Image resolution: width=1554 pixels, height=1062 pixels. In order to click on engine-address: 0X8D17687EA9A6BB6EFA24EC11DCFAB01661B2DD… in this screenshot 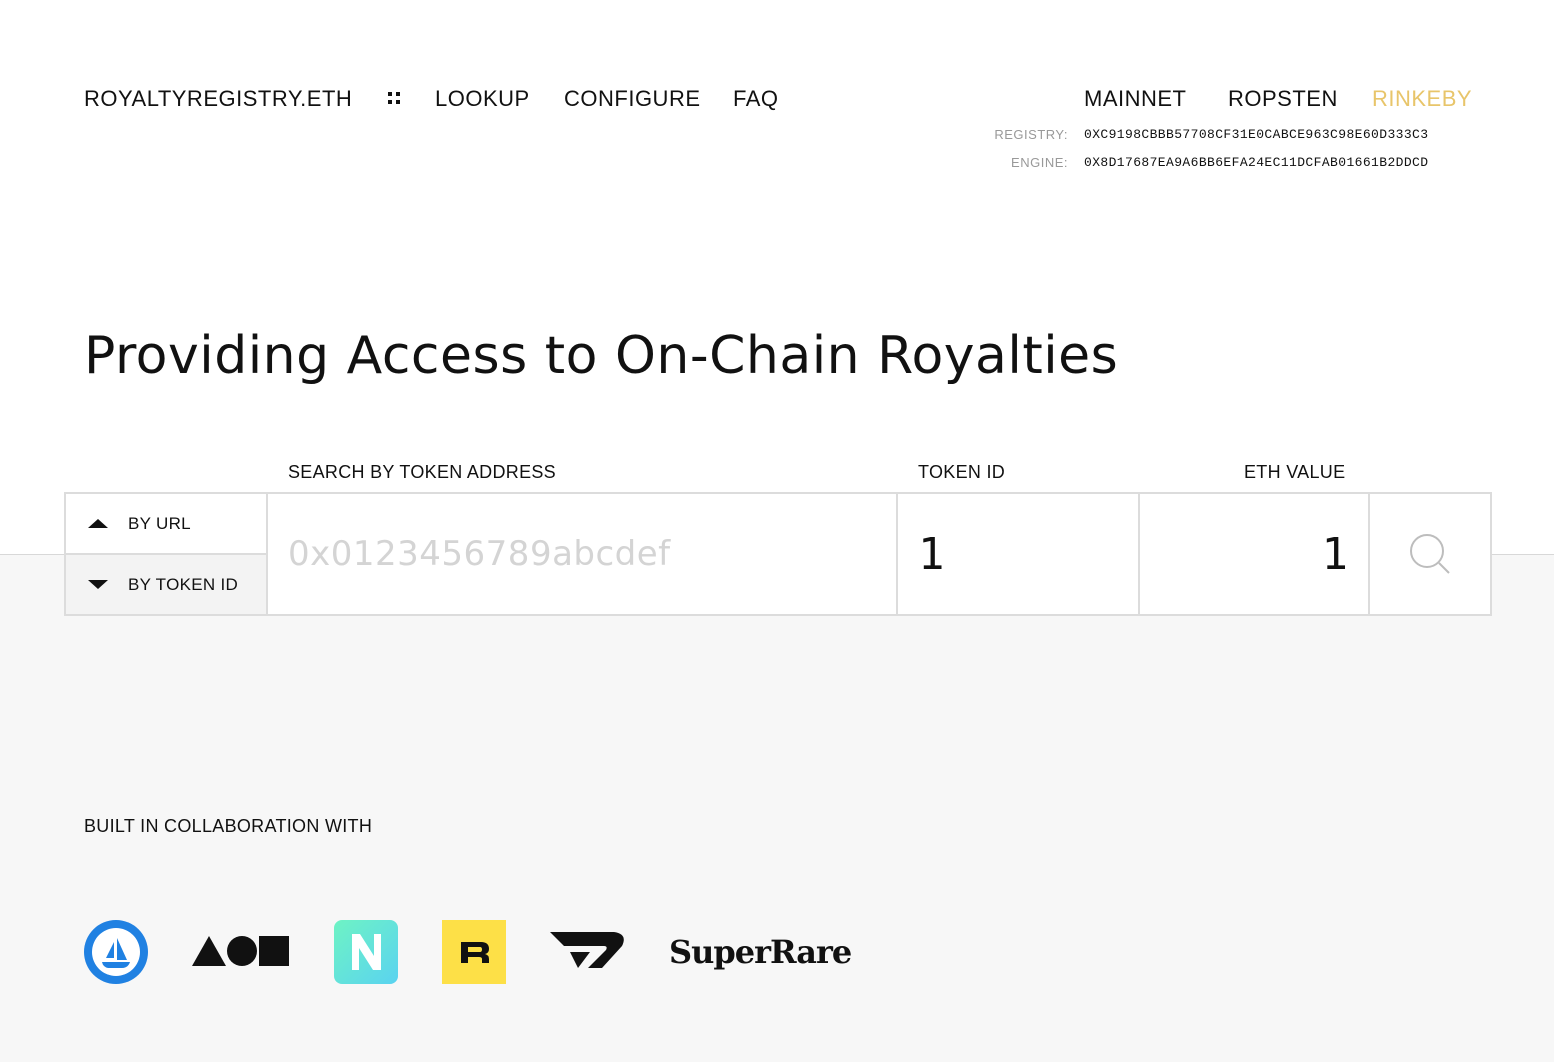, I will do `click(1256, 162)`.